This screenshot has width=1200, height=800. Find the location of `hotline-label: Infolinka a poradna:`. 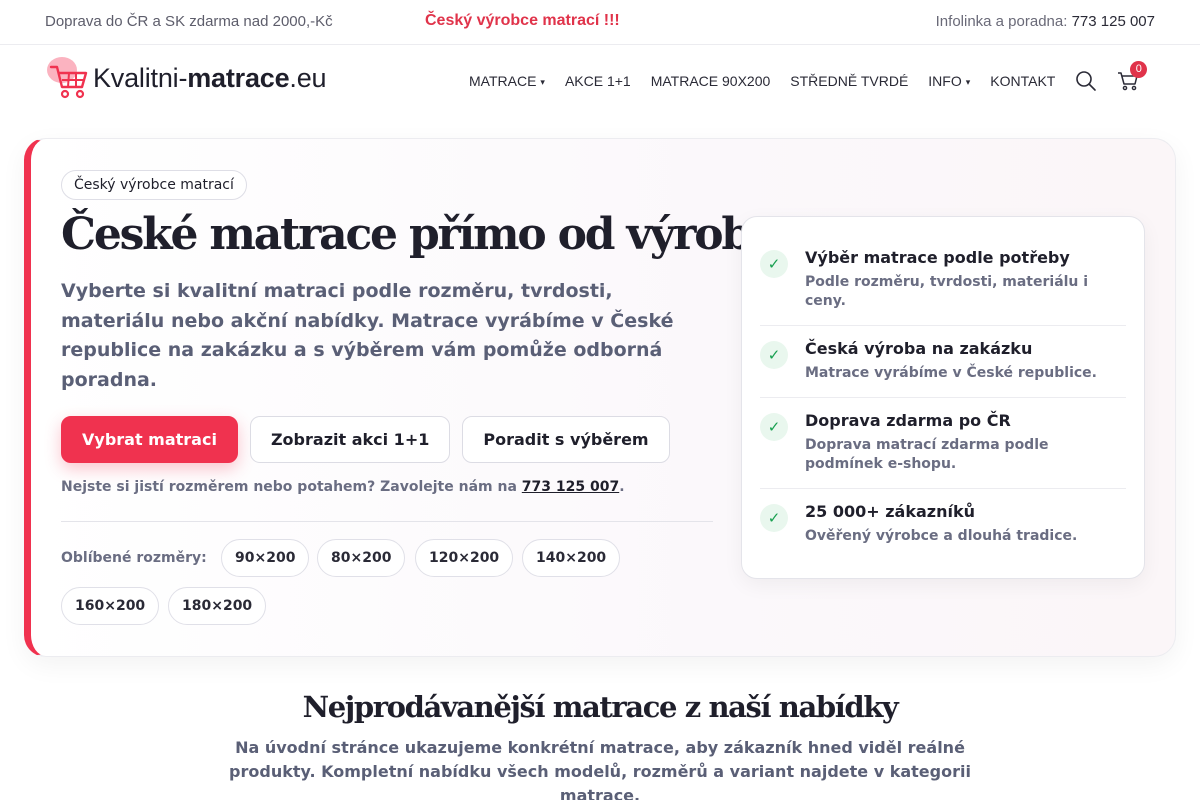

hotline-label: Infolinka a poradna: is located at coordinates (1001, 21).